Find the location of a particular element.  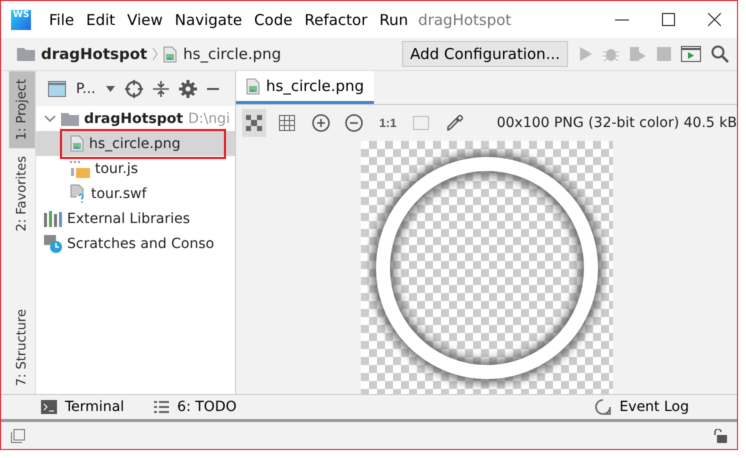

tree-item: Scratches and Conso is located at coordinates (135, 243).